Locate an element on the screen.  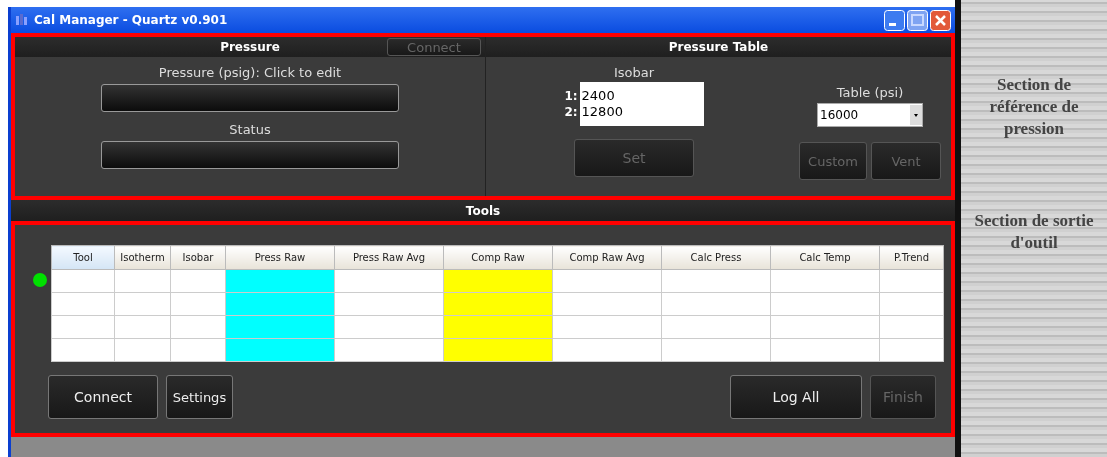
close-icon is located at coordinates (940, 20).